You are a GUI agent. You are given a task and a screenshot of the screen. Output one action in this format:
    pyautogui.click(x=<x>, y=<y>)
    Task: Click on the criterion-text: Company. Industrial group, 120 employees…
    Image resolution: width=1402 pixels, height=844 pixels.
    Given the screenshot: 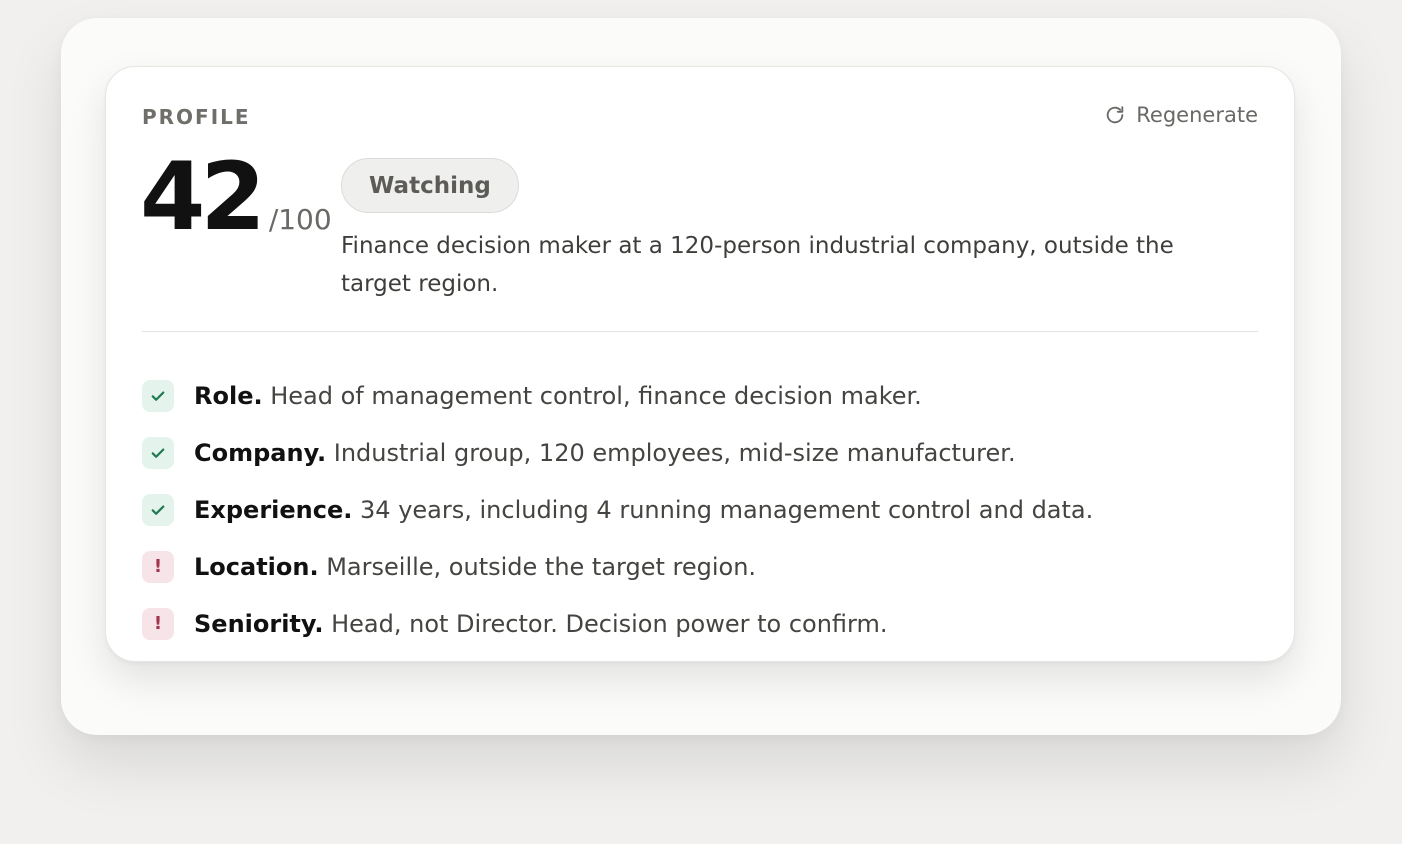 What is the action you would take?
    pyautogui.click(x=605, y=453)
    